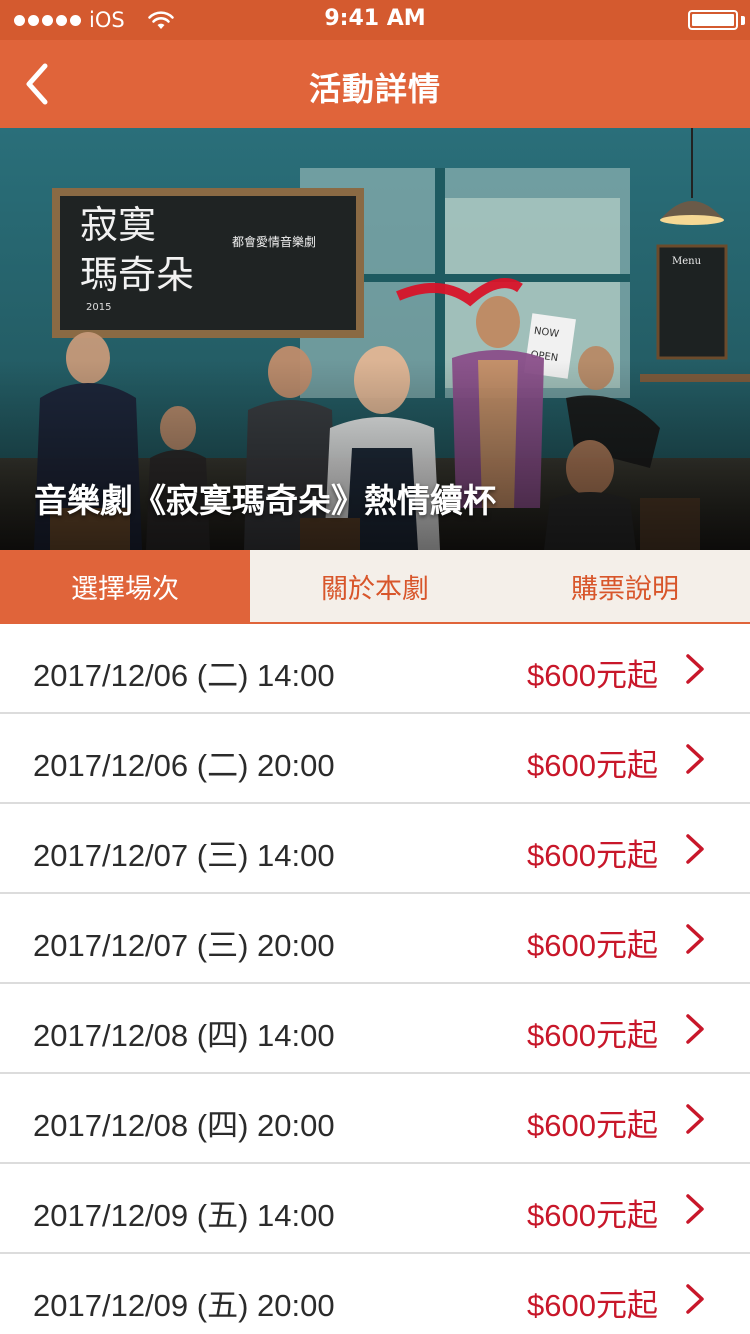 This screenshot has height=1334, width=750. I want to click on status-time: 9:41 AM, so click(375, 18).